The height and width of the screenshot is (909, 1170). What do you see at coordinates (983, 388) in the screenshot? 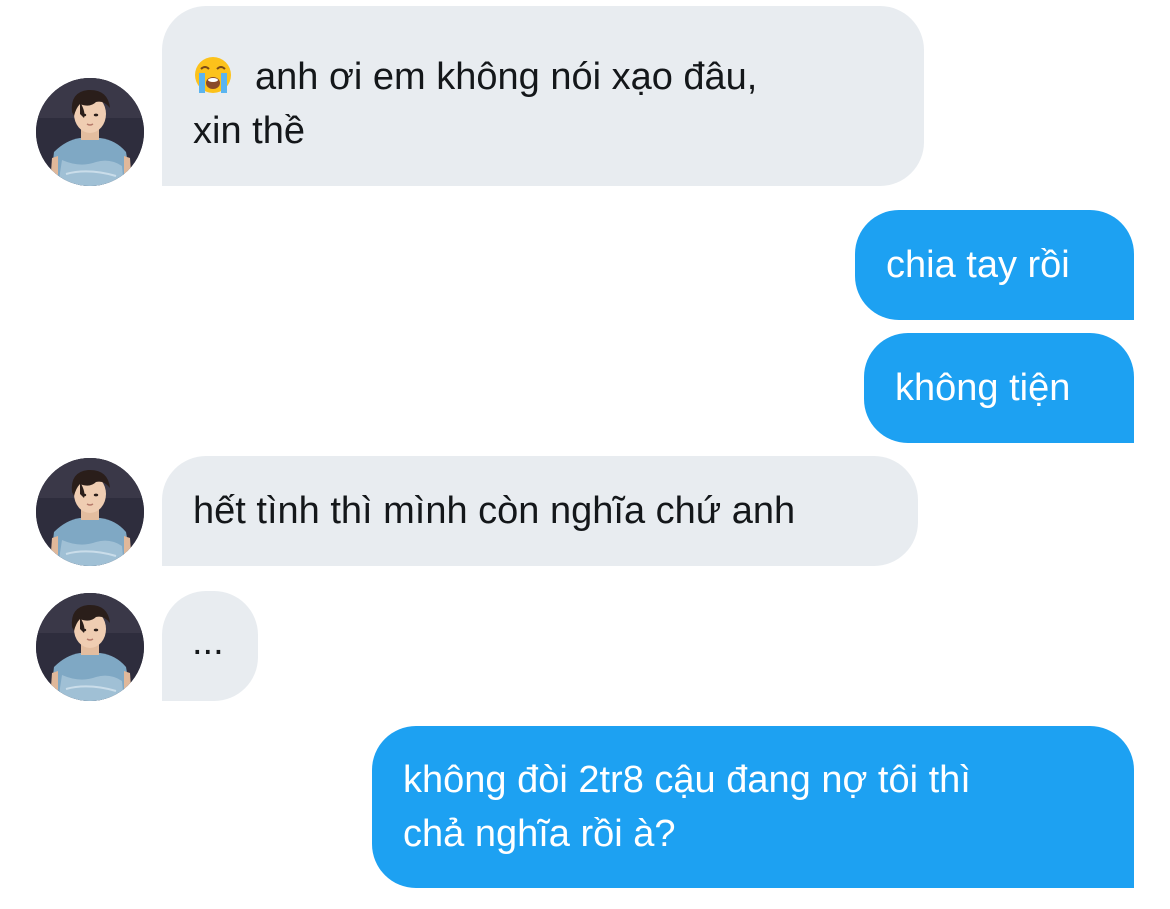
I see `message-text: không tiện` at bounding box center [983, 388].